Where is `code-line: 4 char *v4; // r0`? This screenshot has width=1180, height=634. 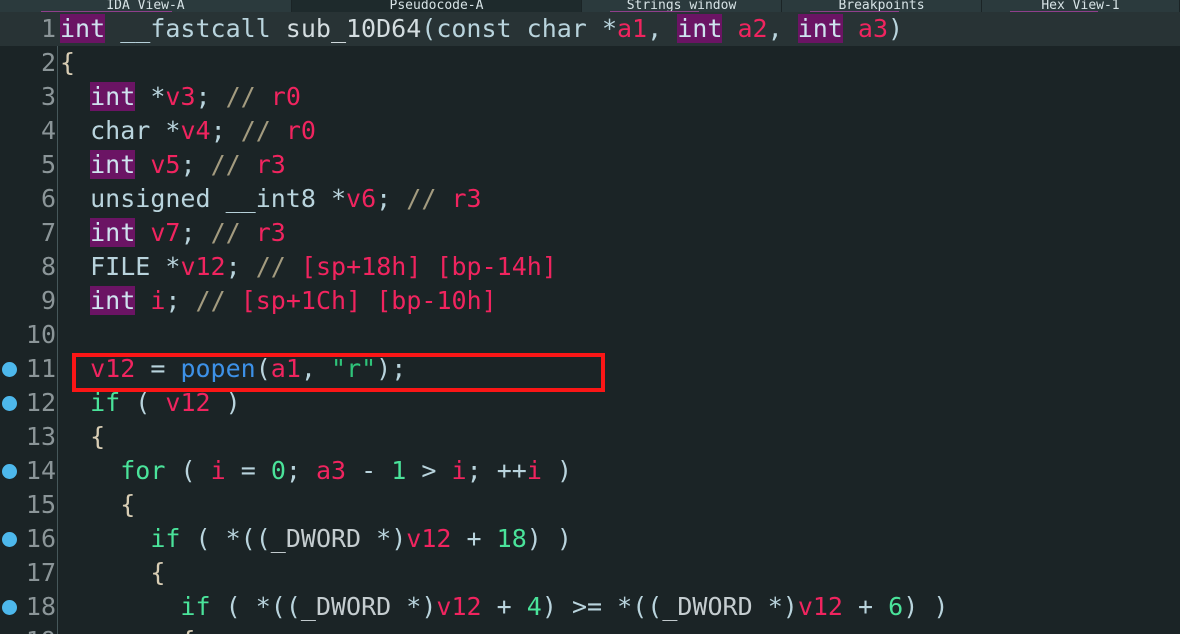 code-line: 4 char *v4; // r0 is located at coordinates (590, 131).